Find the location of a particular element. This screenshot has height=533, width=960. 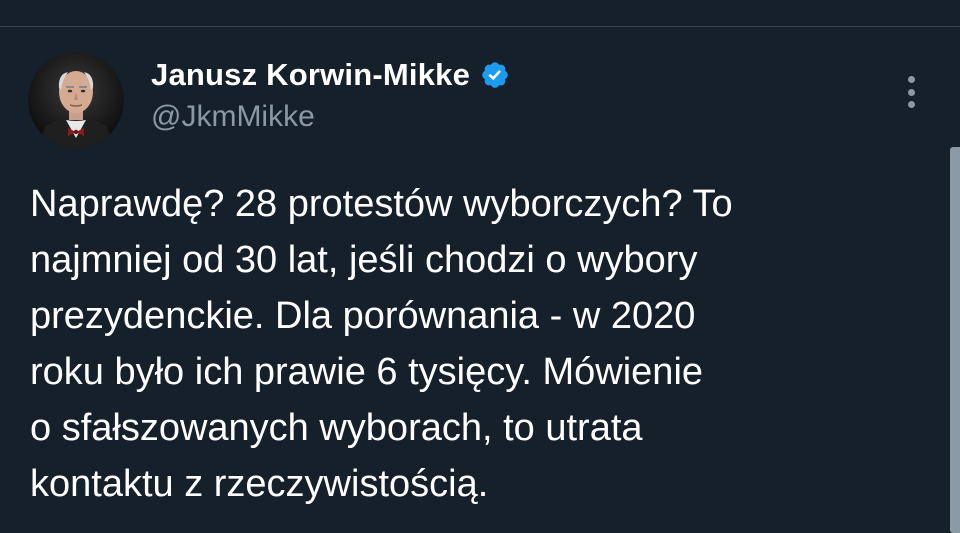

tweet-text-line: prezydenckie. Dla porównania - w 2020 is located at coordinates (363, 316).